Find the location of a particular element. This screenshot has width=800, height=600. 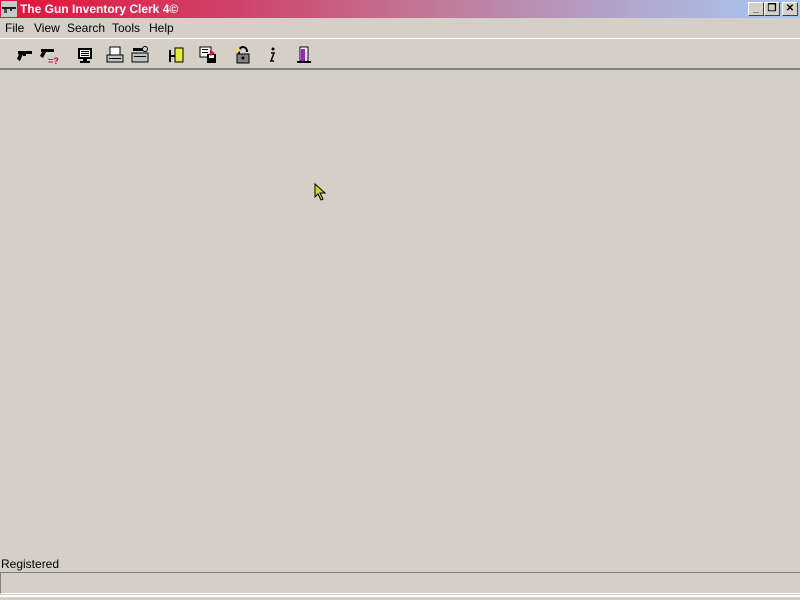

exit-button is located at coordinates (304, 55).